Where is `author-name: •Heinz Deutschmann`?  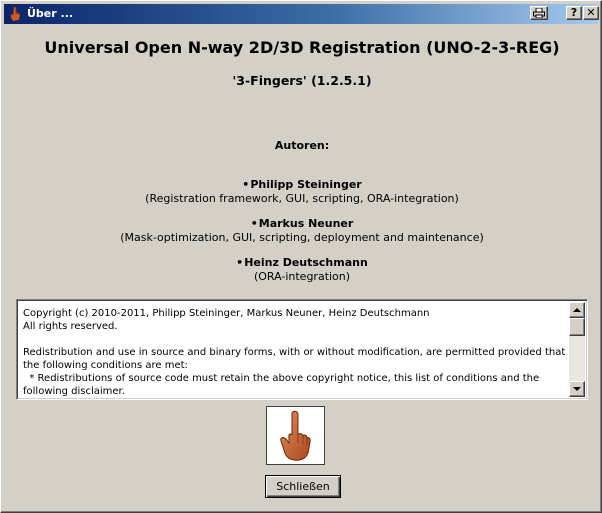
author-name: •Heinz Deutschmann is located at coordinates (301, 262).